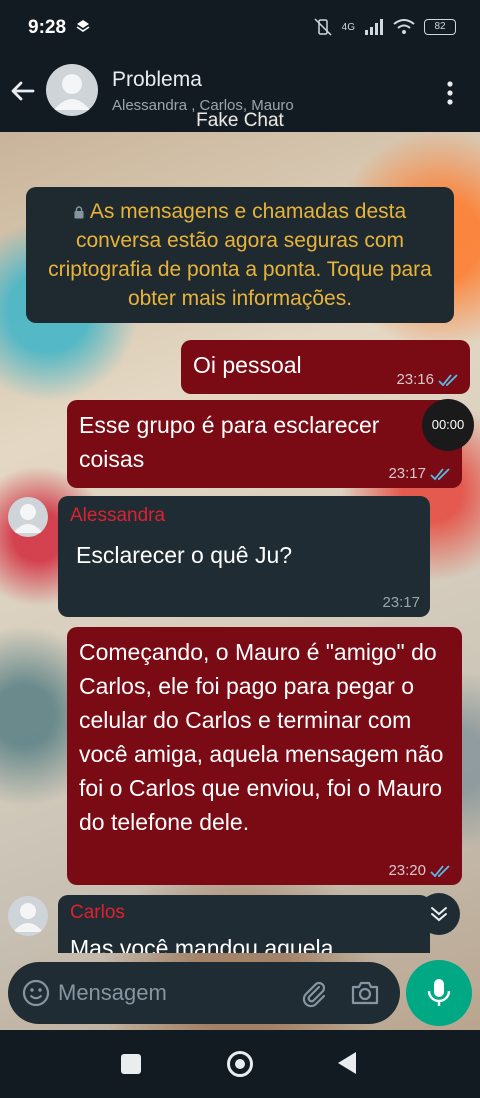  Describe the element at coordinates (415, 379) in the screenshot. I see `message-time: 23:16` at that location.